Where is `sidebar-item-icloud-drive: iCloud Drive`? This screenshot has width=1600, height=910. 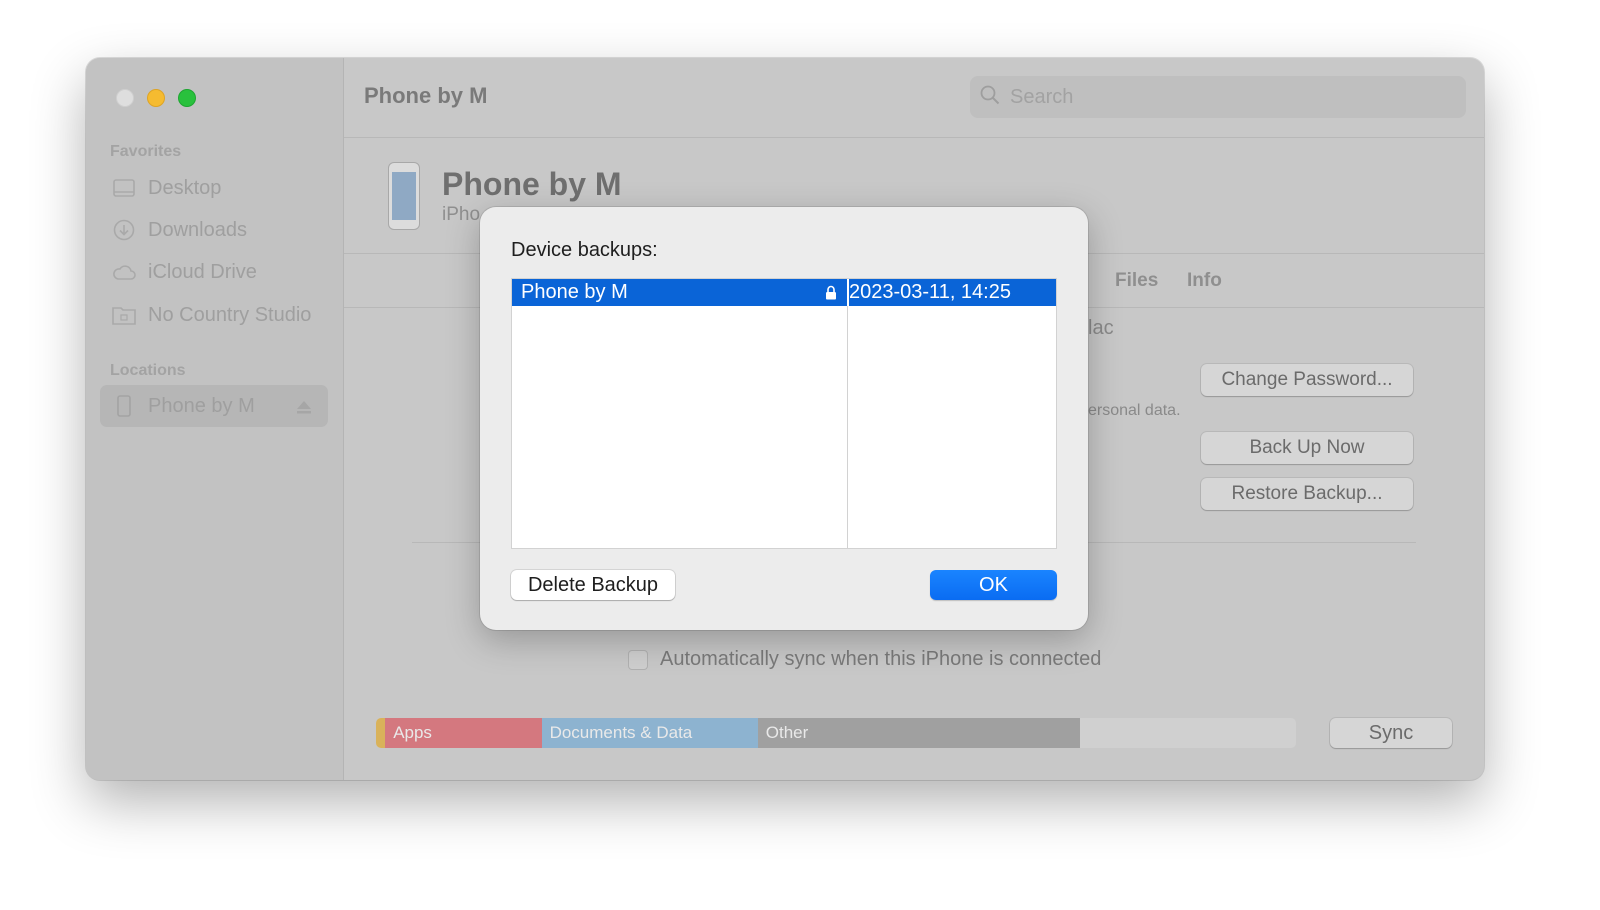 sidebar-item-icloud-drive: iCloud Drive is located at coordinates (214, 272).